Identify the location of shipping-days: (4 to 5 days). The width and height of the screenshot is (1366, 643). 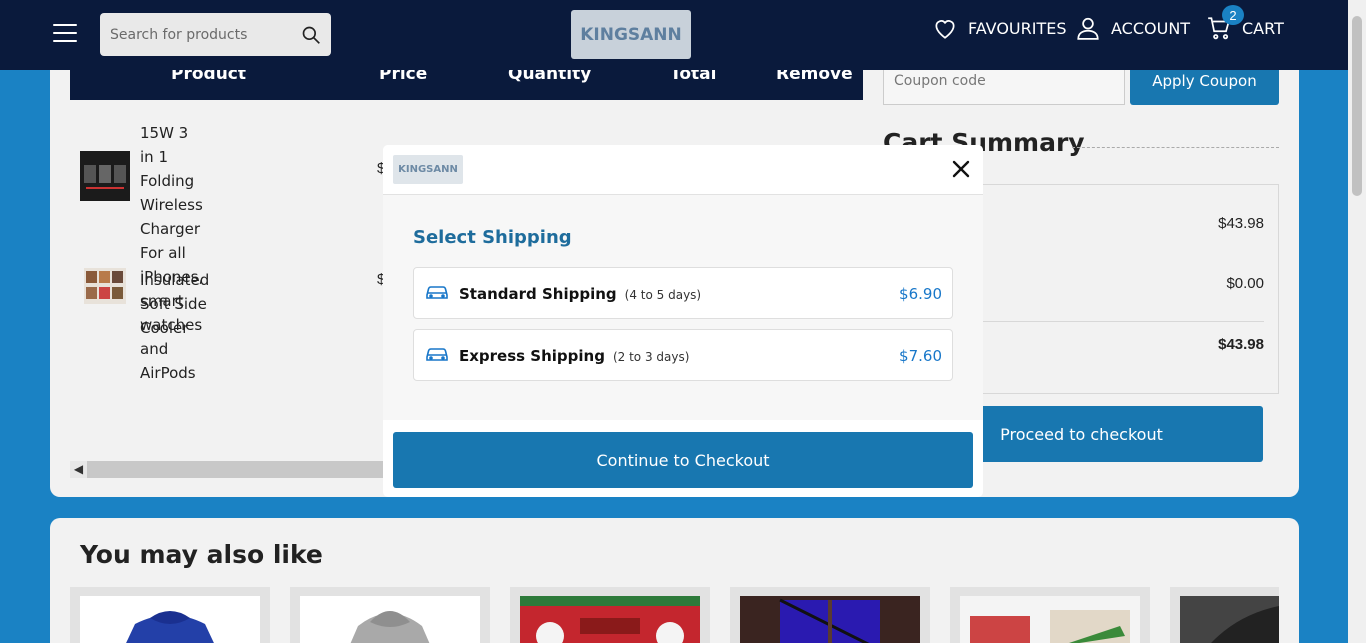
(663, 295).